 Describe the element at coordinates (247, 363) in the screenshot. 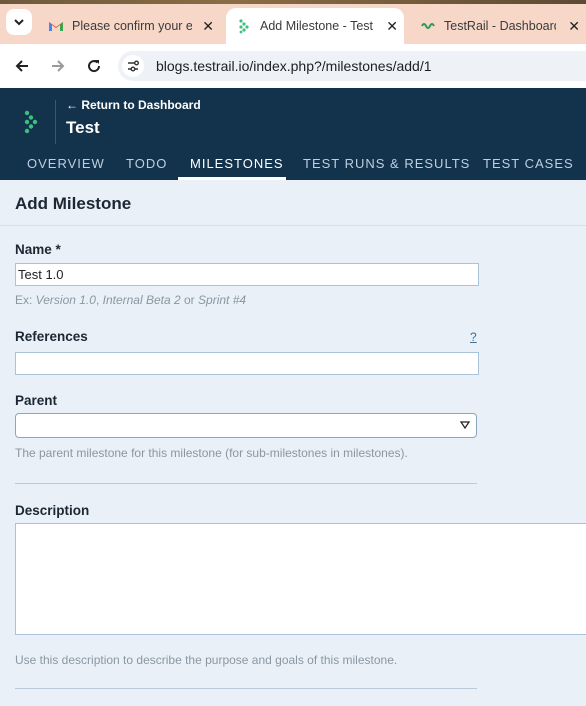

I see `references-input` at that location.